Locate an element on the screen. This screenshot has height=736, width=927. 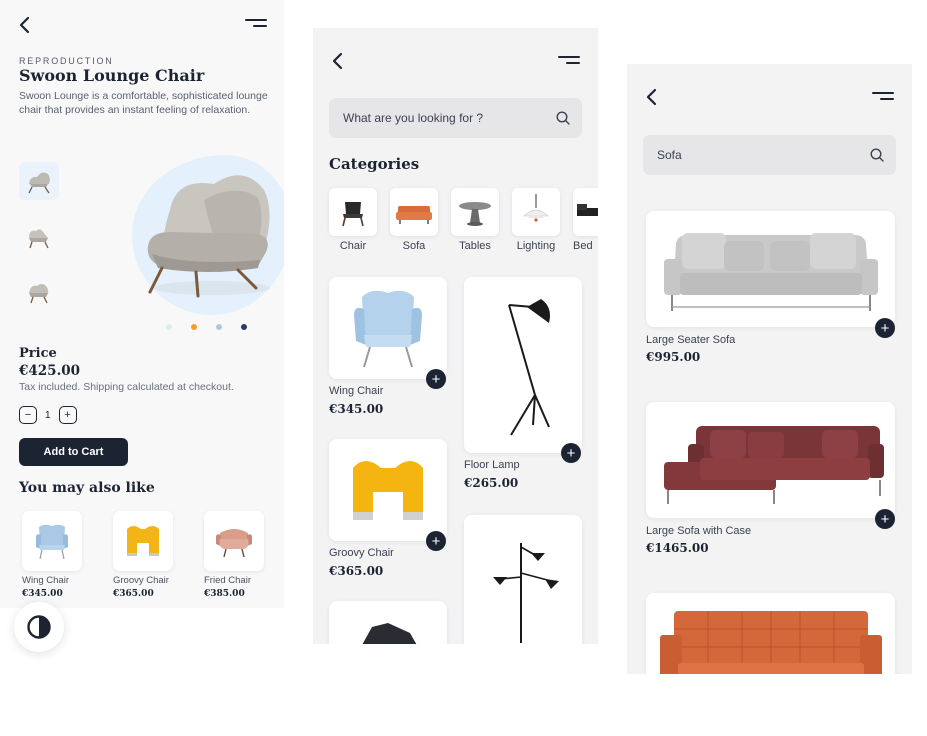
fried-chair-image is located at coordinates (234, 543).